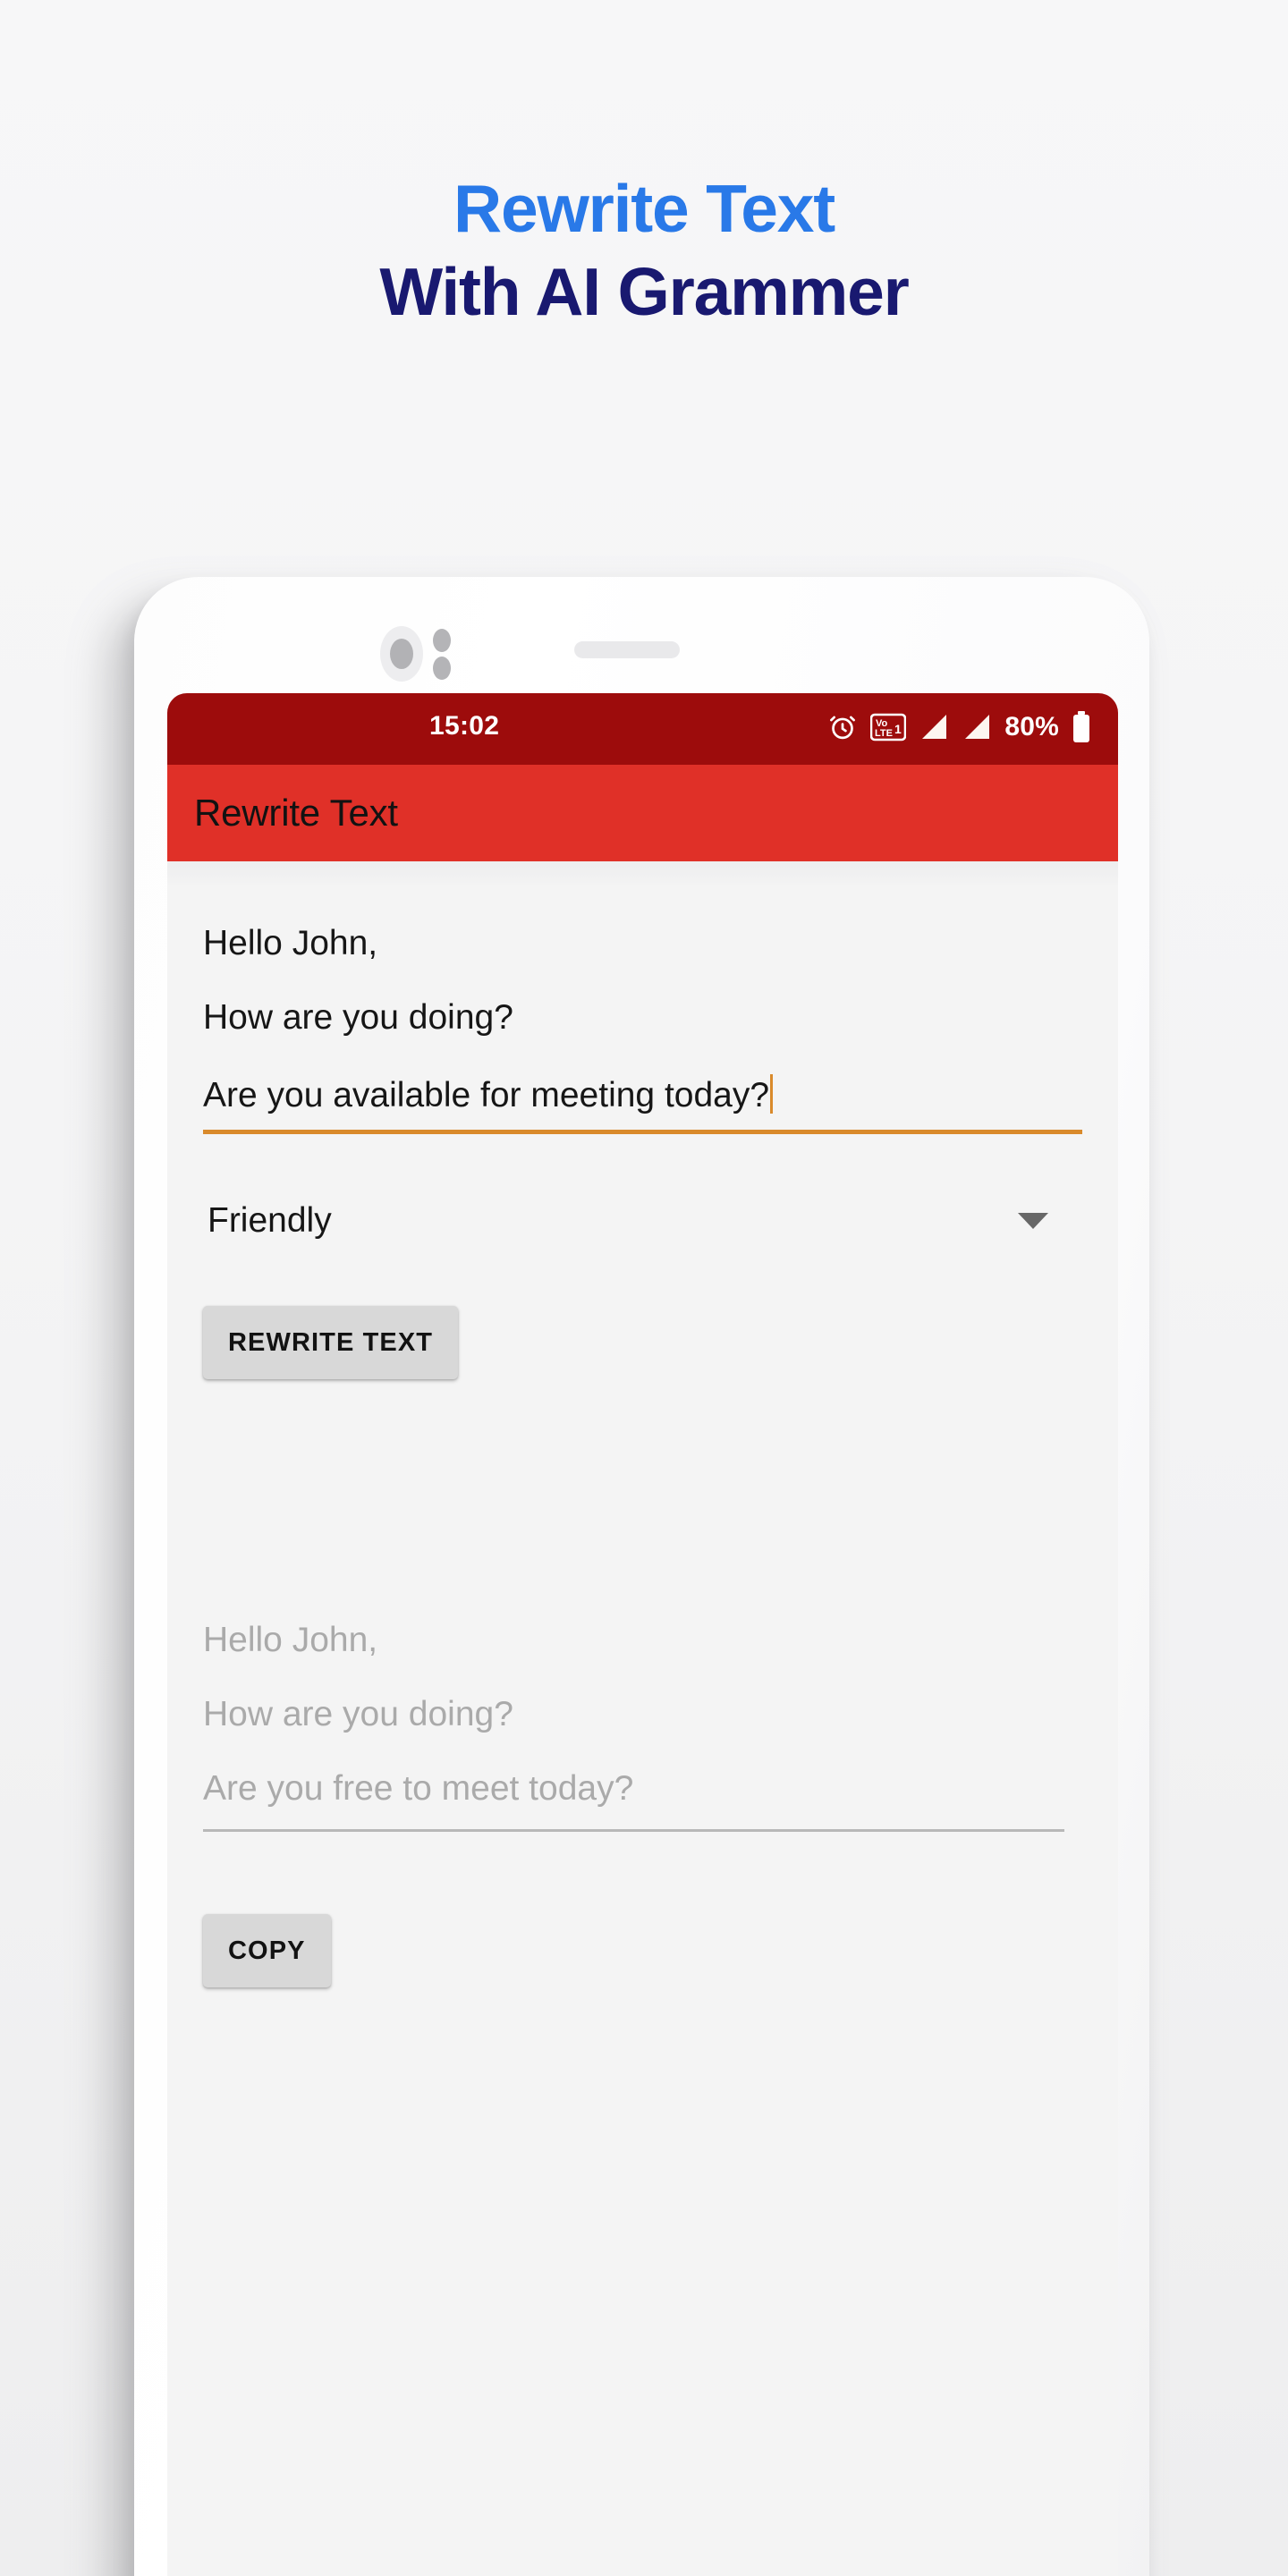 This screenshot has width=1288, height=2576. Describe the element at coordinates (442, 640) in the screenshot. I see `camera-sensor-top-icon` at that location.